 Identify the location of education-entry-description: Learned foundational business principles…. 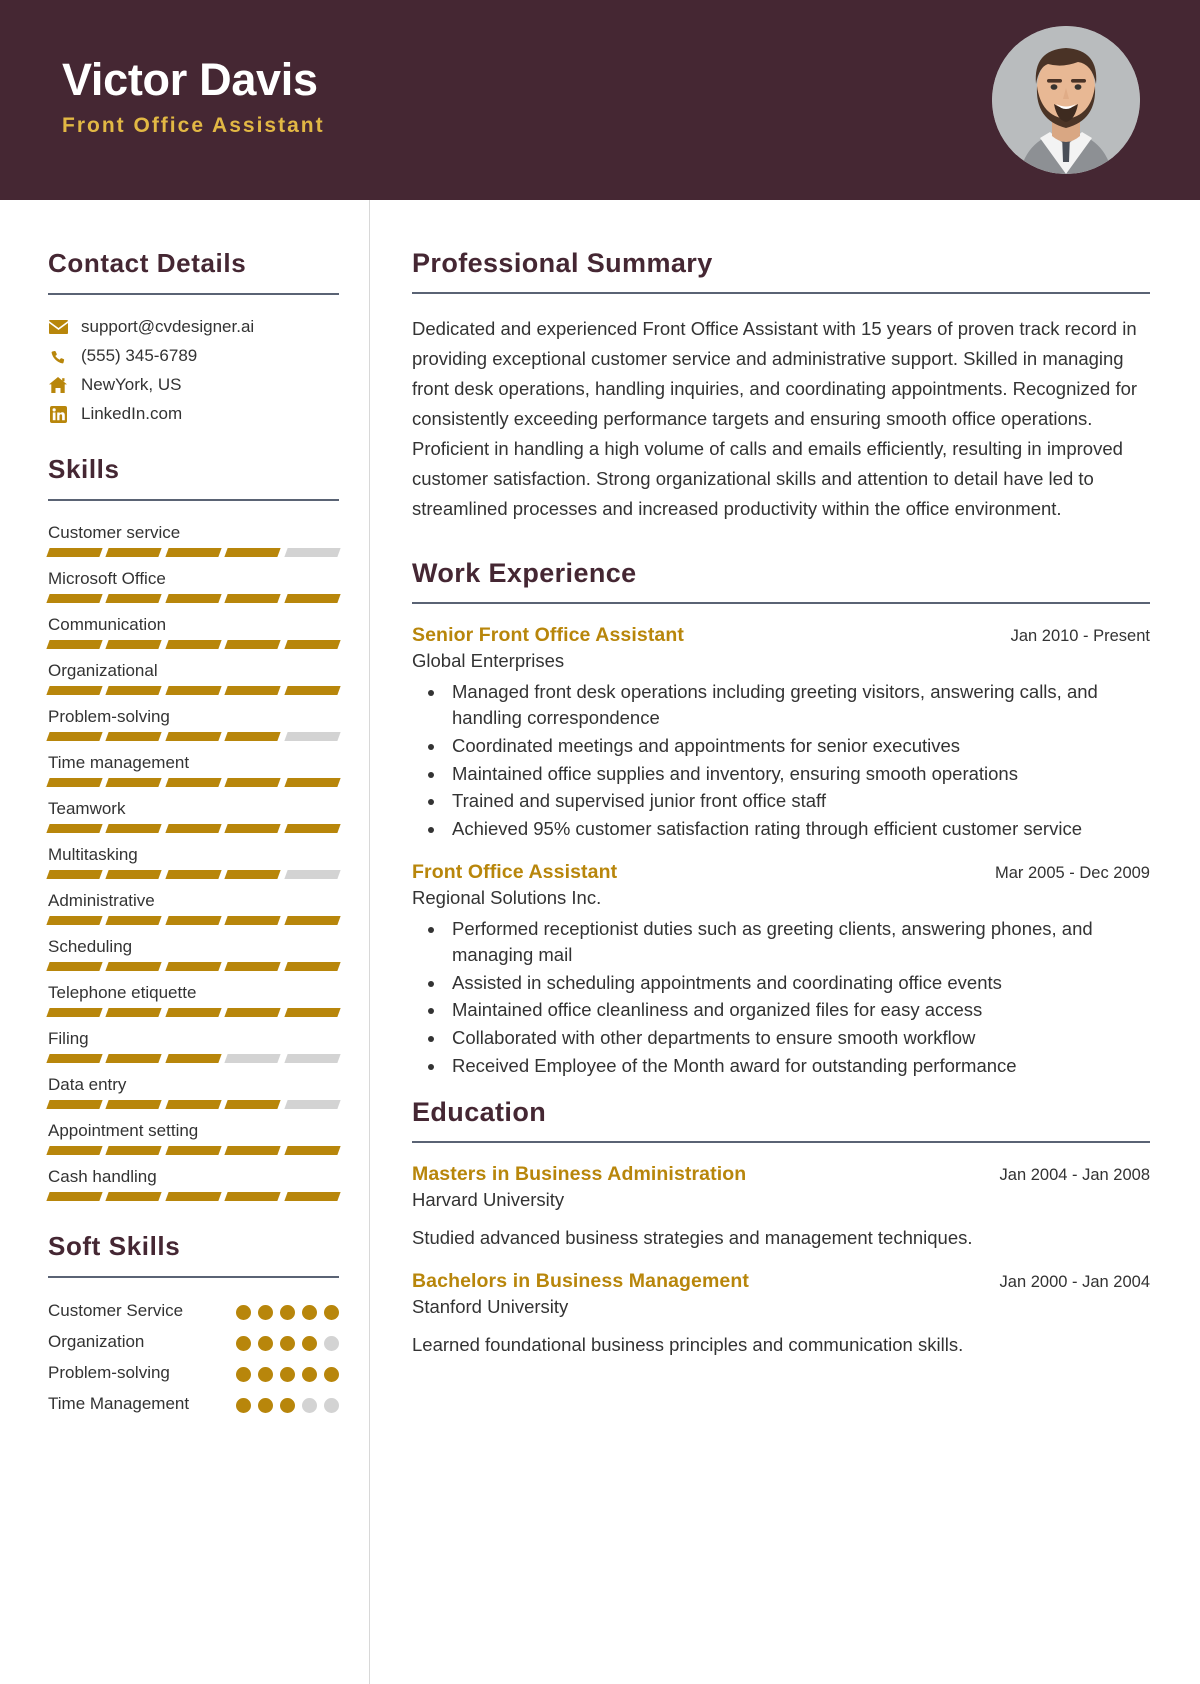
(688, 1345).